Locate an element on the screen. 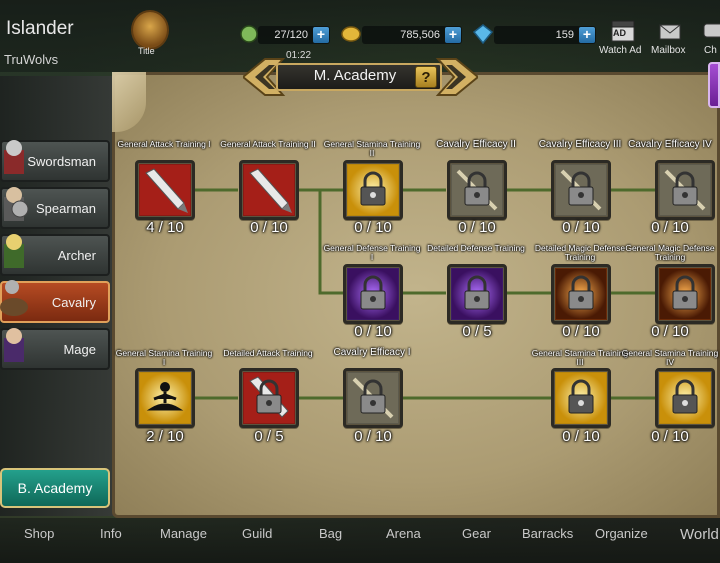 The height and width of the screenshot is (563, 720). skill-node-detailed-magic-defense is located at coordinates (581, 294).